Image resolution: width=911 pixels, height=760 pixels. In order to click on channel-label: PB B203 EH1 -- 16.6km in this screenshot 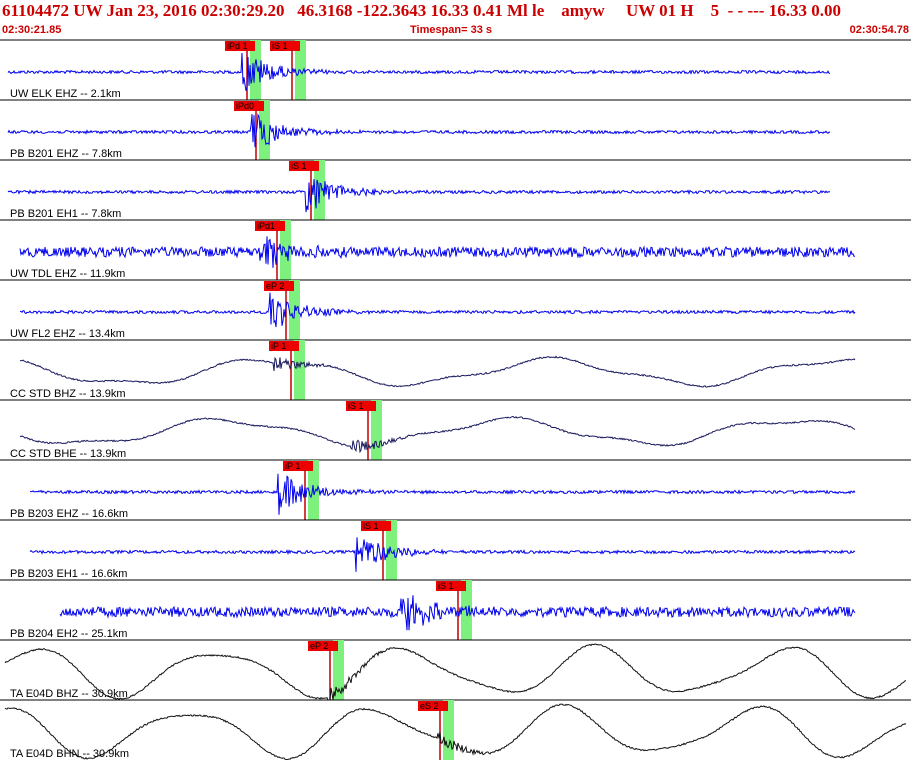, I will do `click(68, 574)`.